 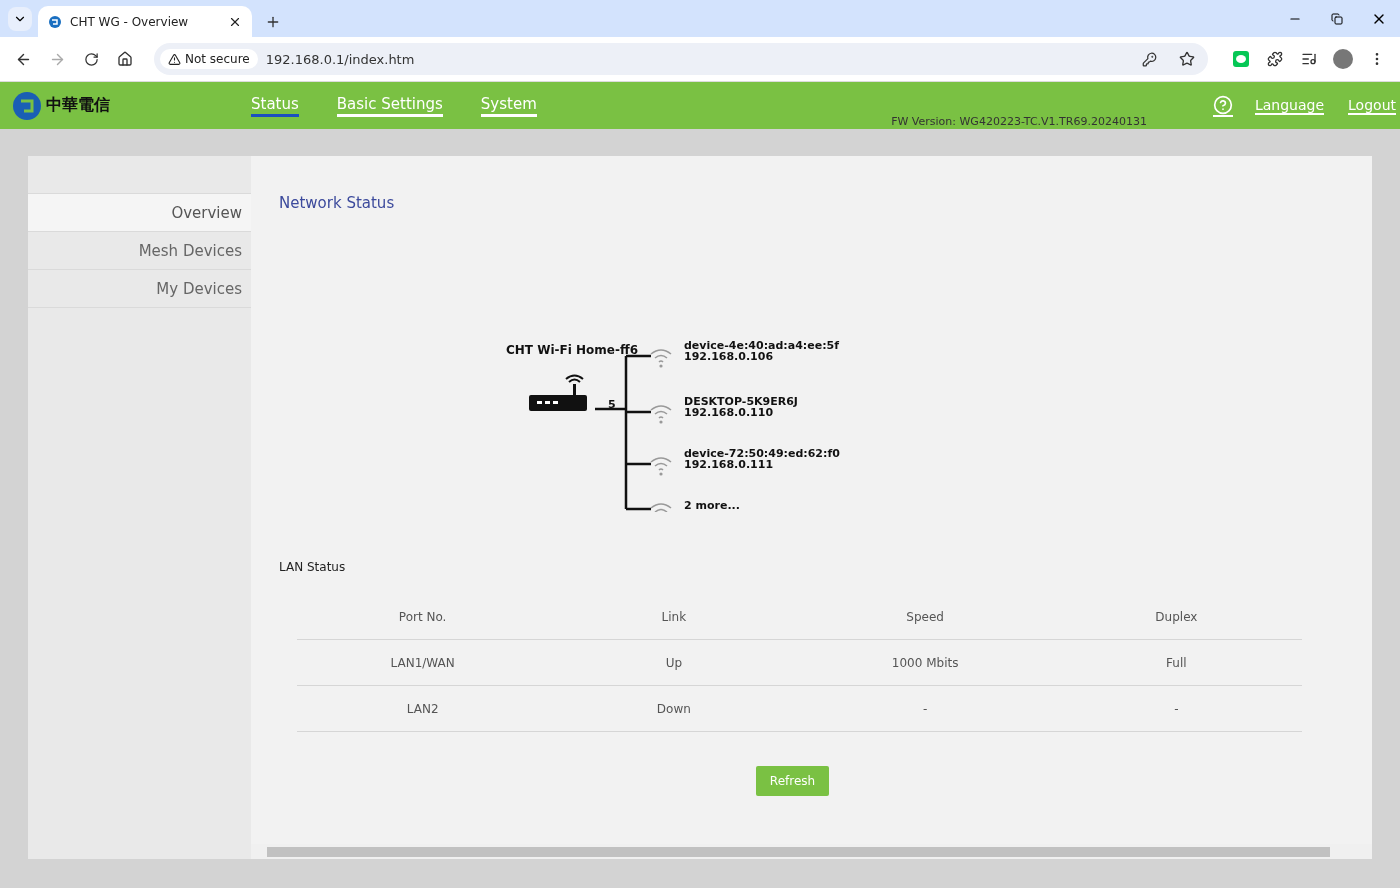 What do you see at coordinates (1149, 59) in the screenshot?
I see `key-icon` at bounding box center [1149, 59].